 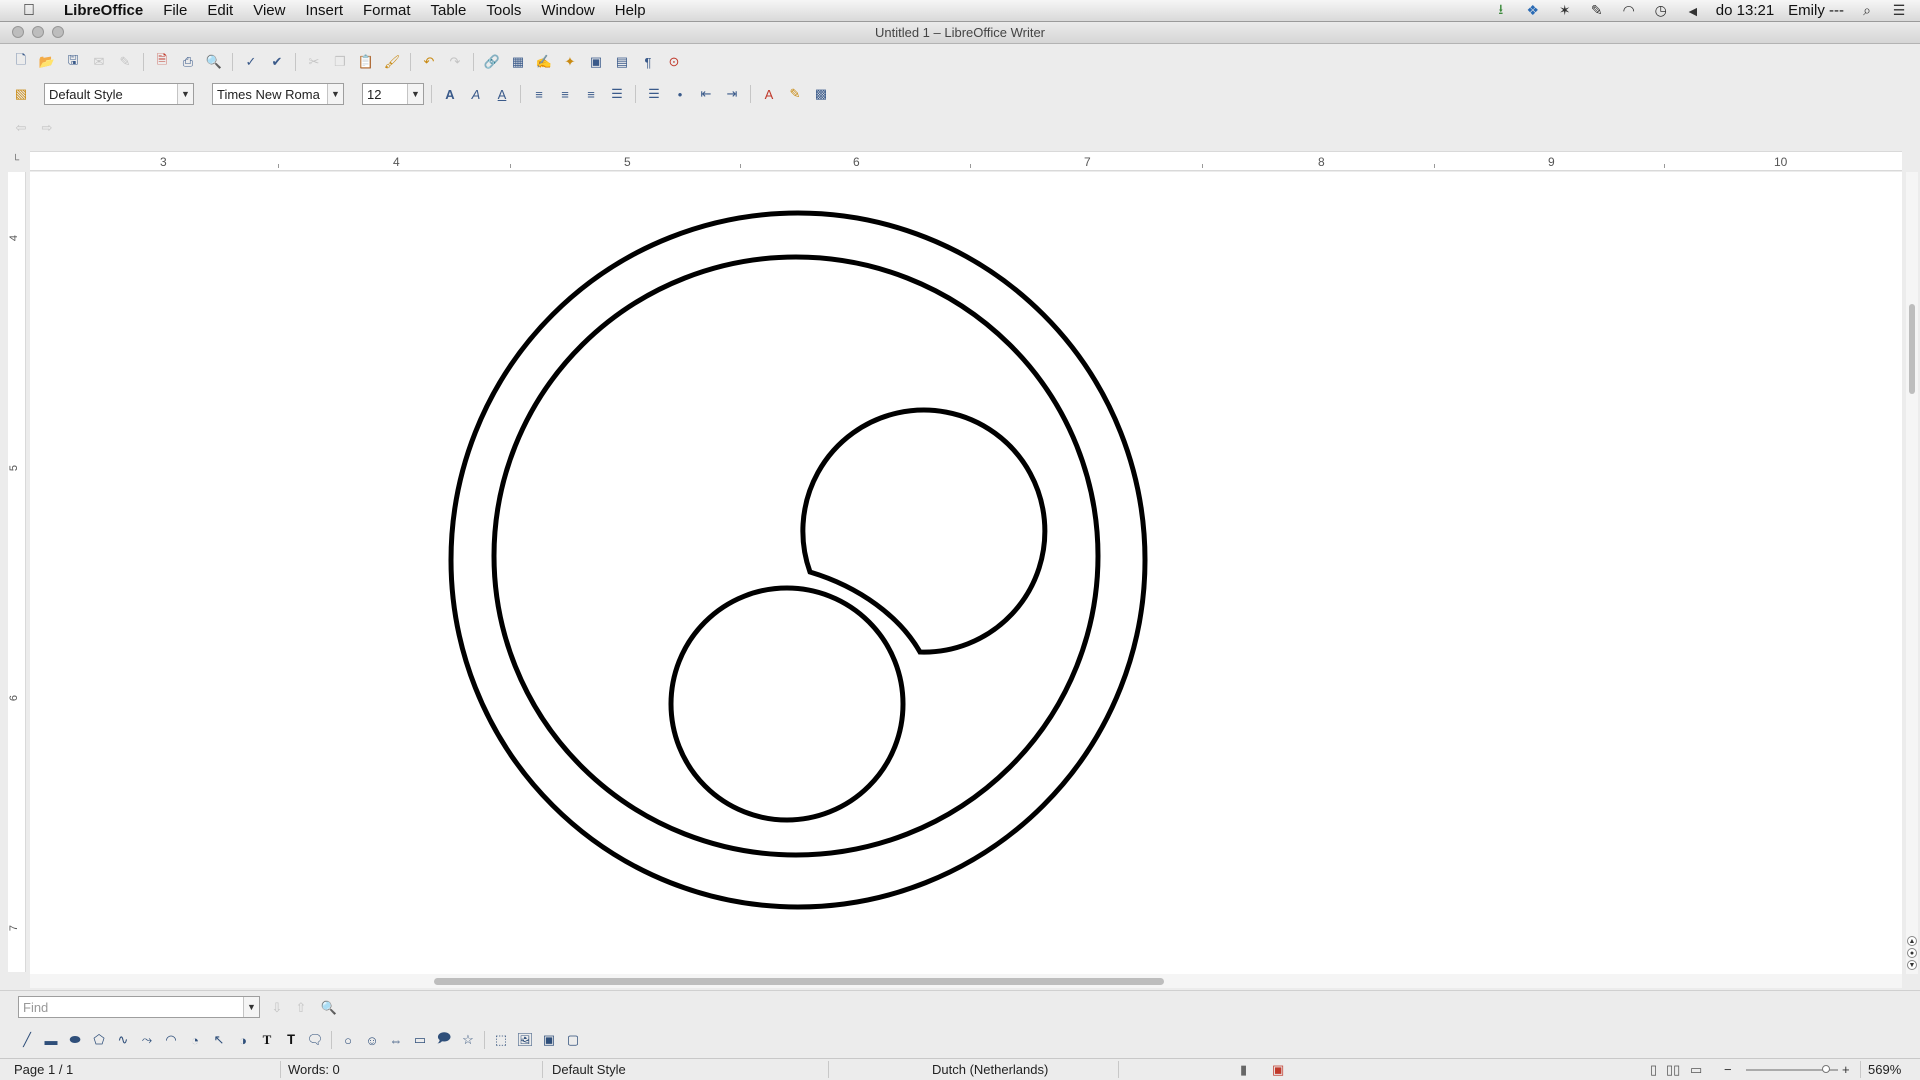 I want to click on align-right-icon: ≡, so click(x=591, y=94).